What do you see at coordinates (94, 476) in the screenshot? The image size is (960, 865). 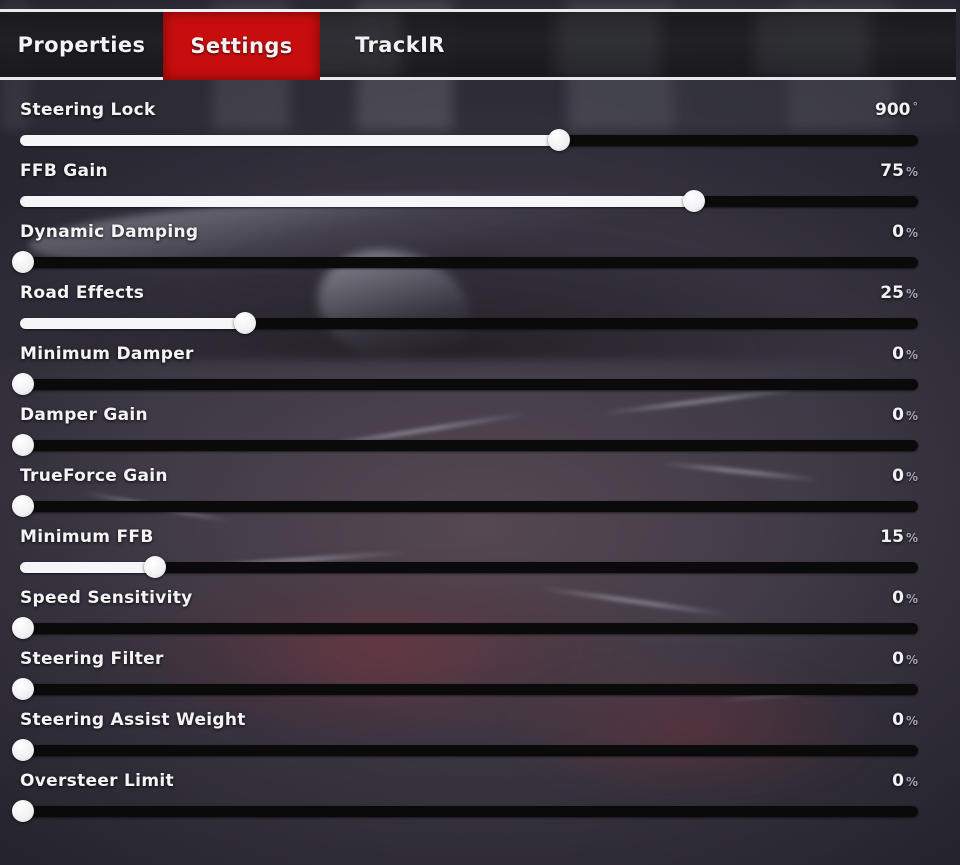 I see `setting-label: TrueForce Gain` at bounding box center [94, 476].